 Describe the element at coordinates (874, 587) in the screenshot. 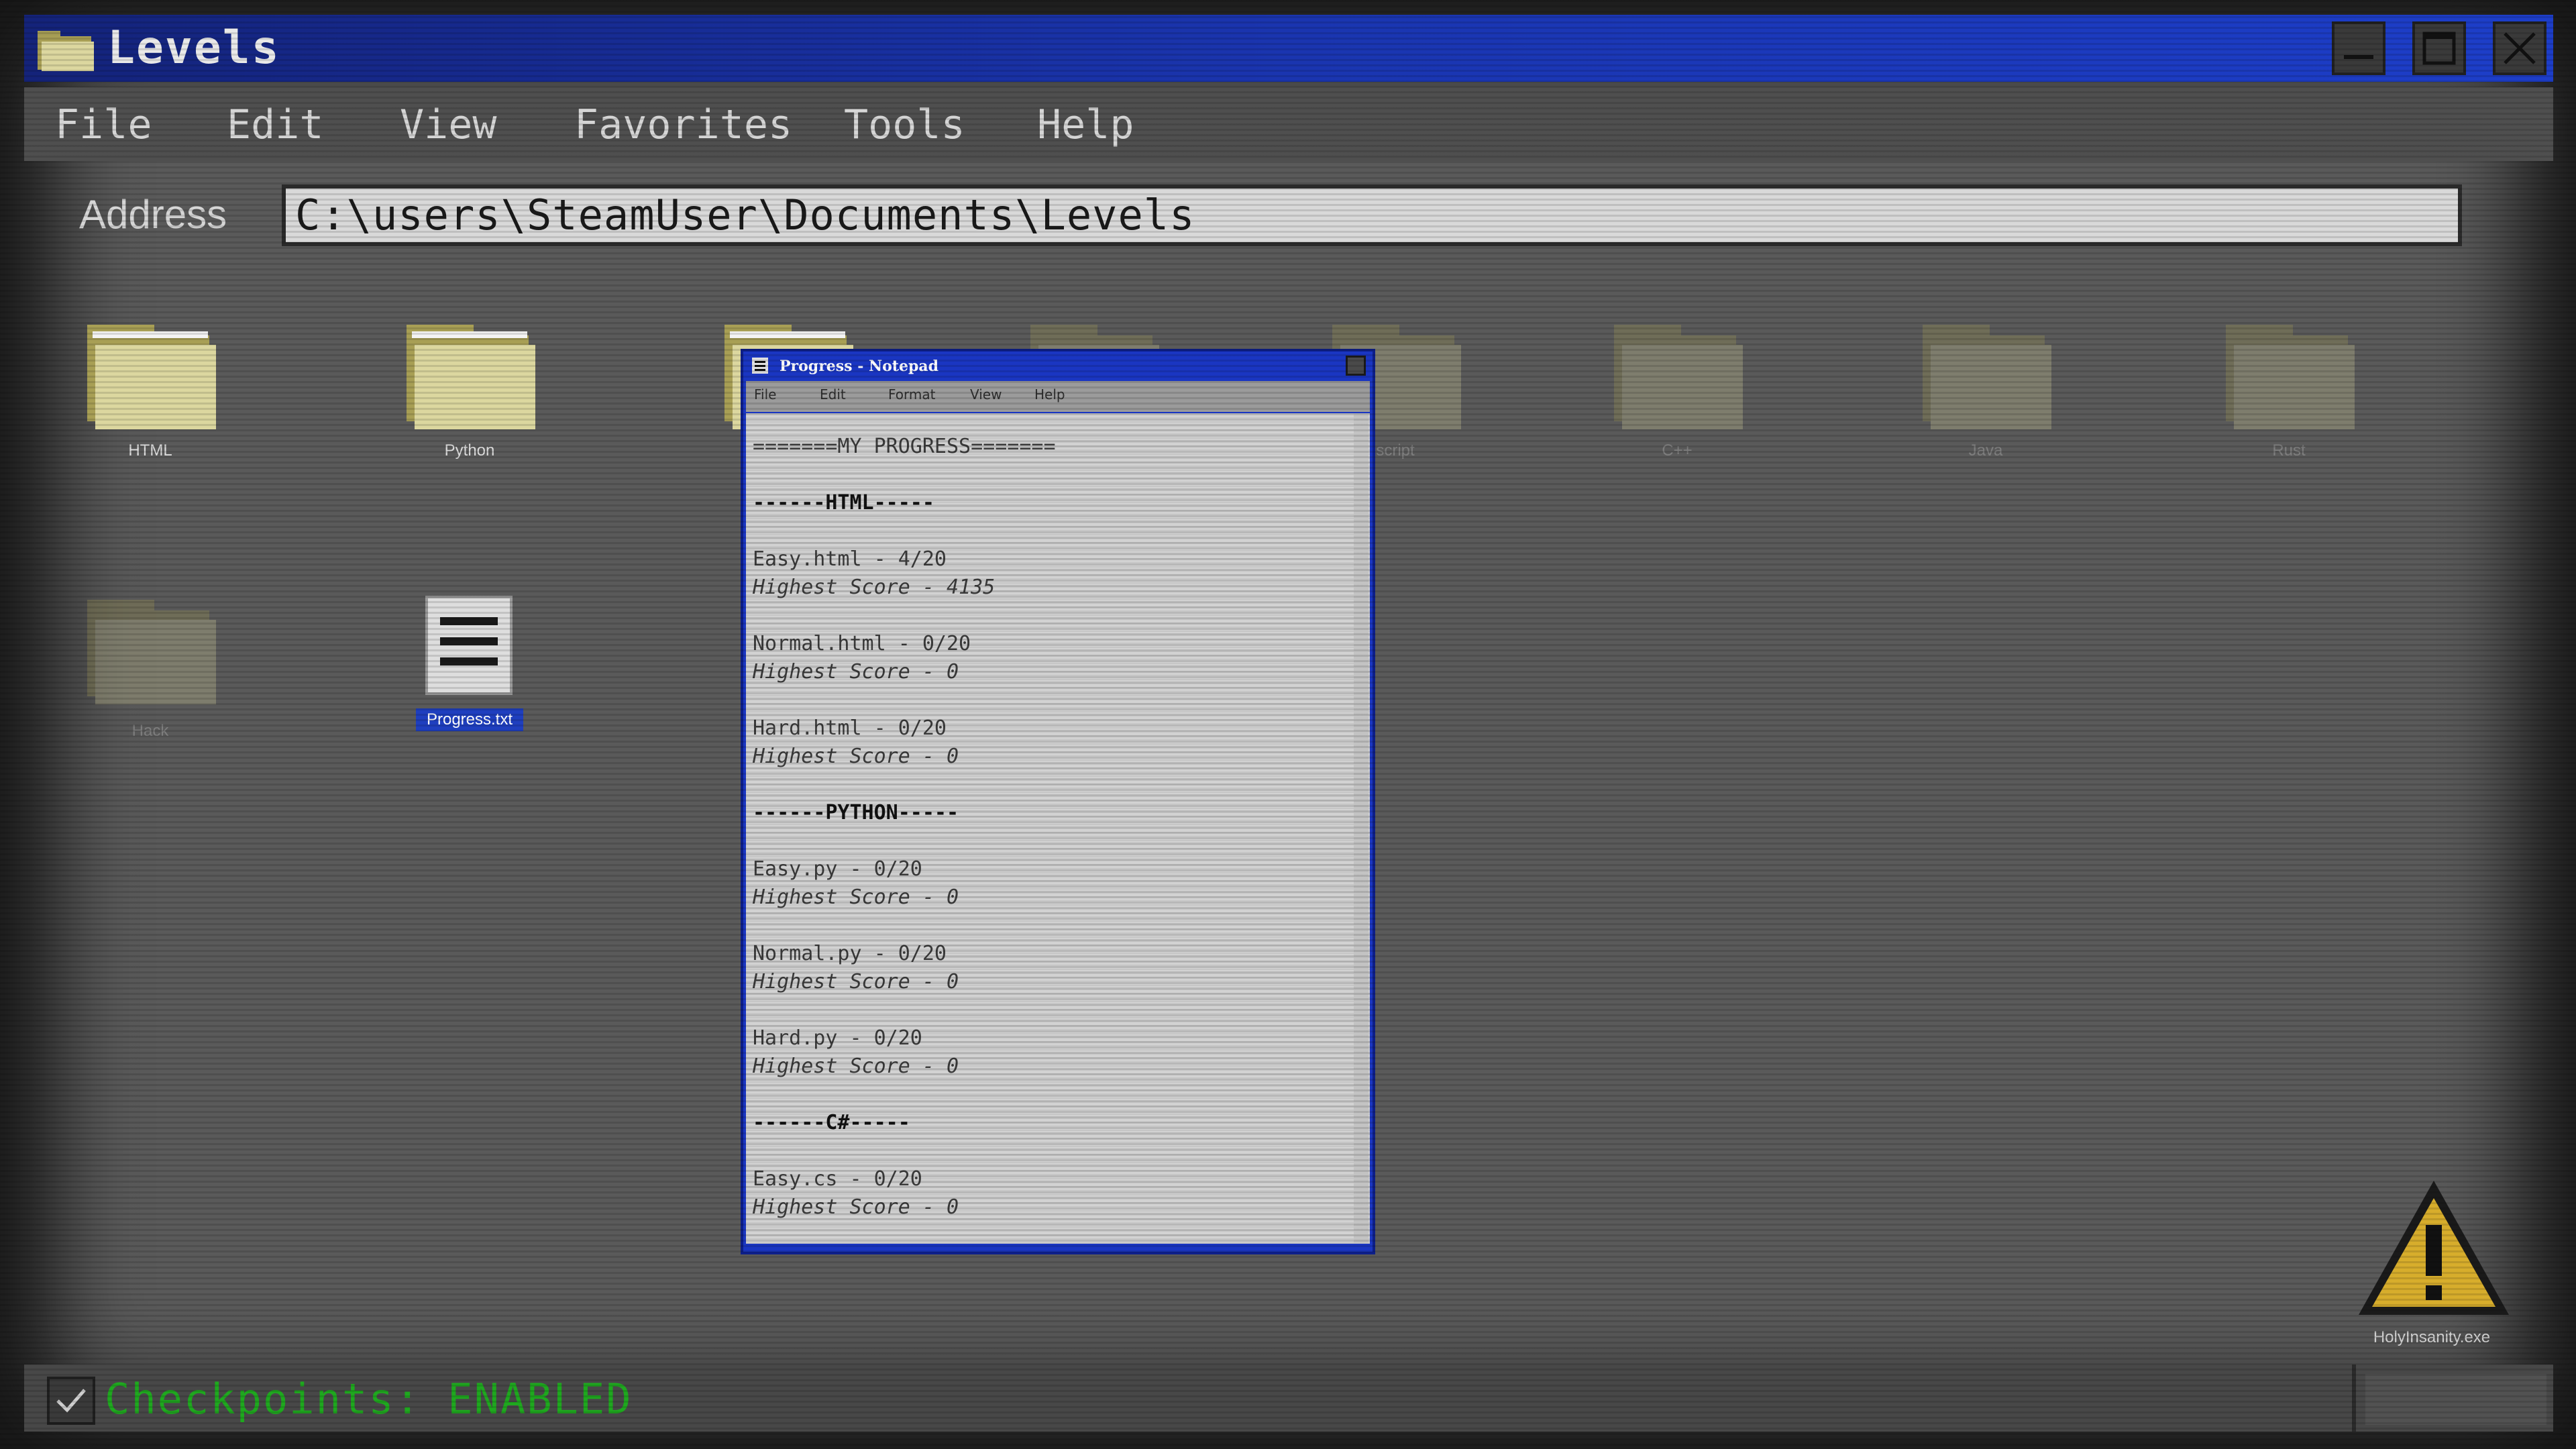

I see `progress-line: Highest Score - 4135` at that location.